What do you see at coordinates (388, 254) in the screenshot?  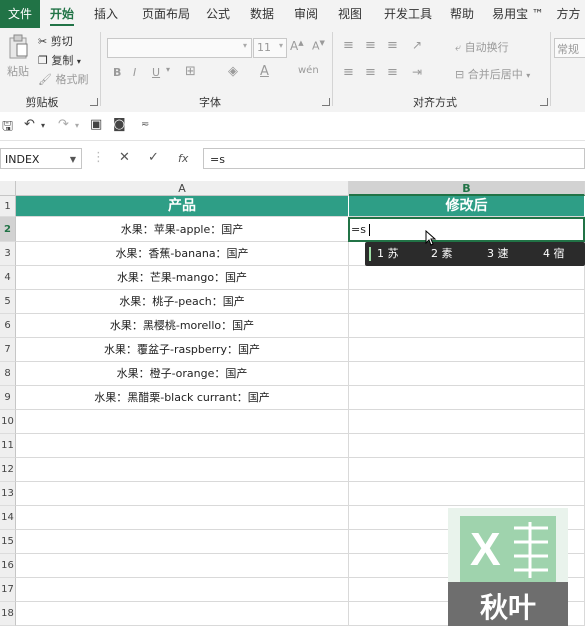 I see `ime-candidate: 1 苏` at bounding box center [388, 254].